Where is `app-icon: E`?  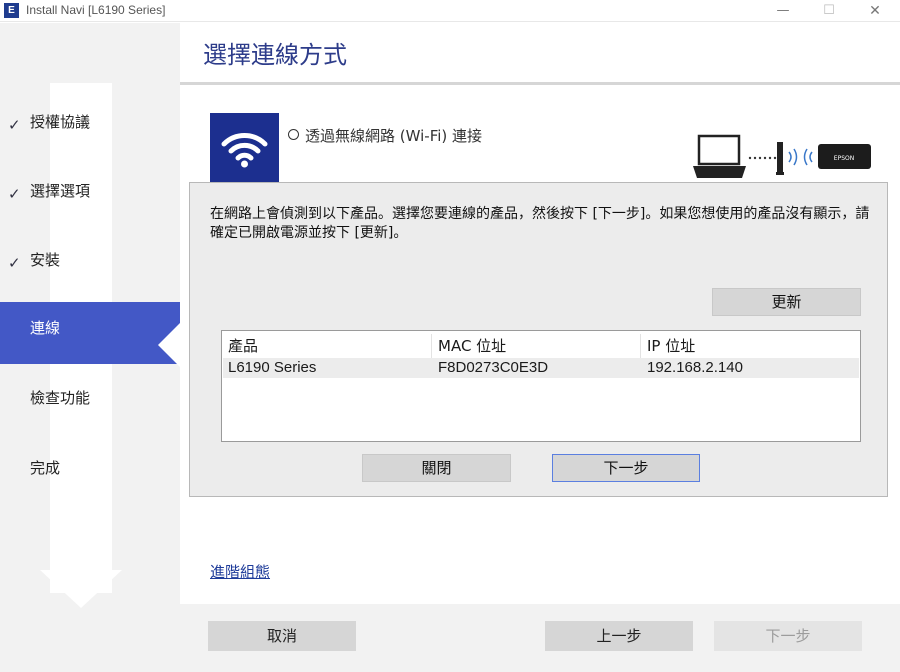 app-icon: E is located at coordinates (11, 10).